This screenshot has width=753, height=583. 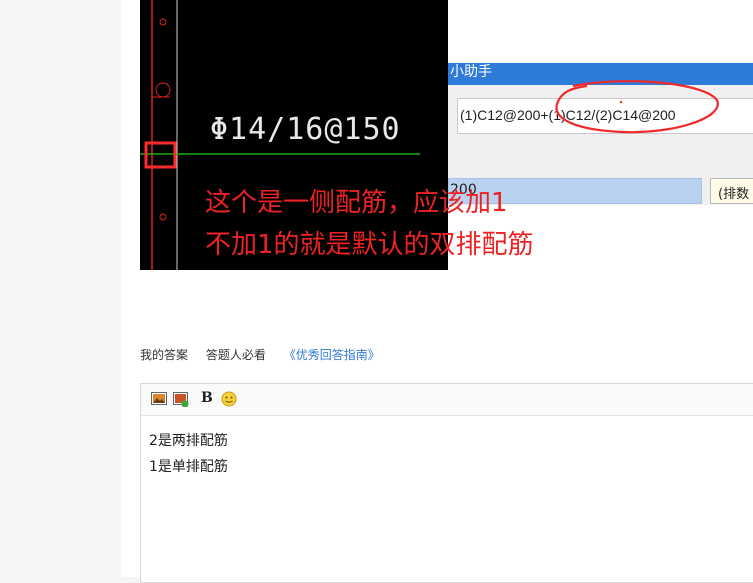 What do you see at coordinates (734, 194) in the screenshot?
I see `dialog-tooltip-text: (排数` at bounding box center [734, 194].